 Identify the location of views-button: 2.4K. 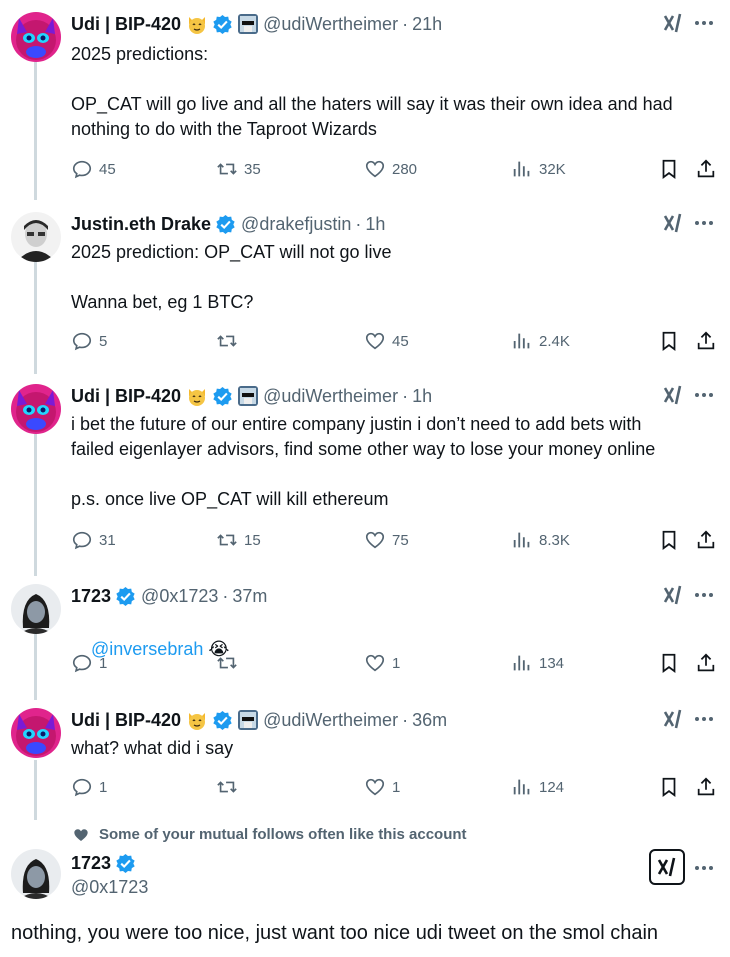
(540, 341).